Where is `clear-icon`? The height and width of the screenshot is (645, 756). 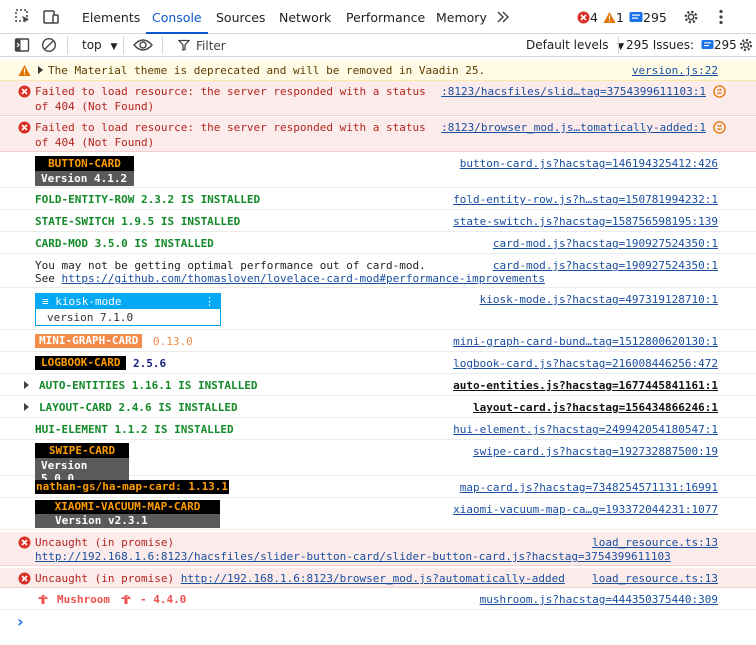 clear-icon is located at coordinates (49, 45).